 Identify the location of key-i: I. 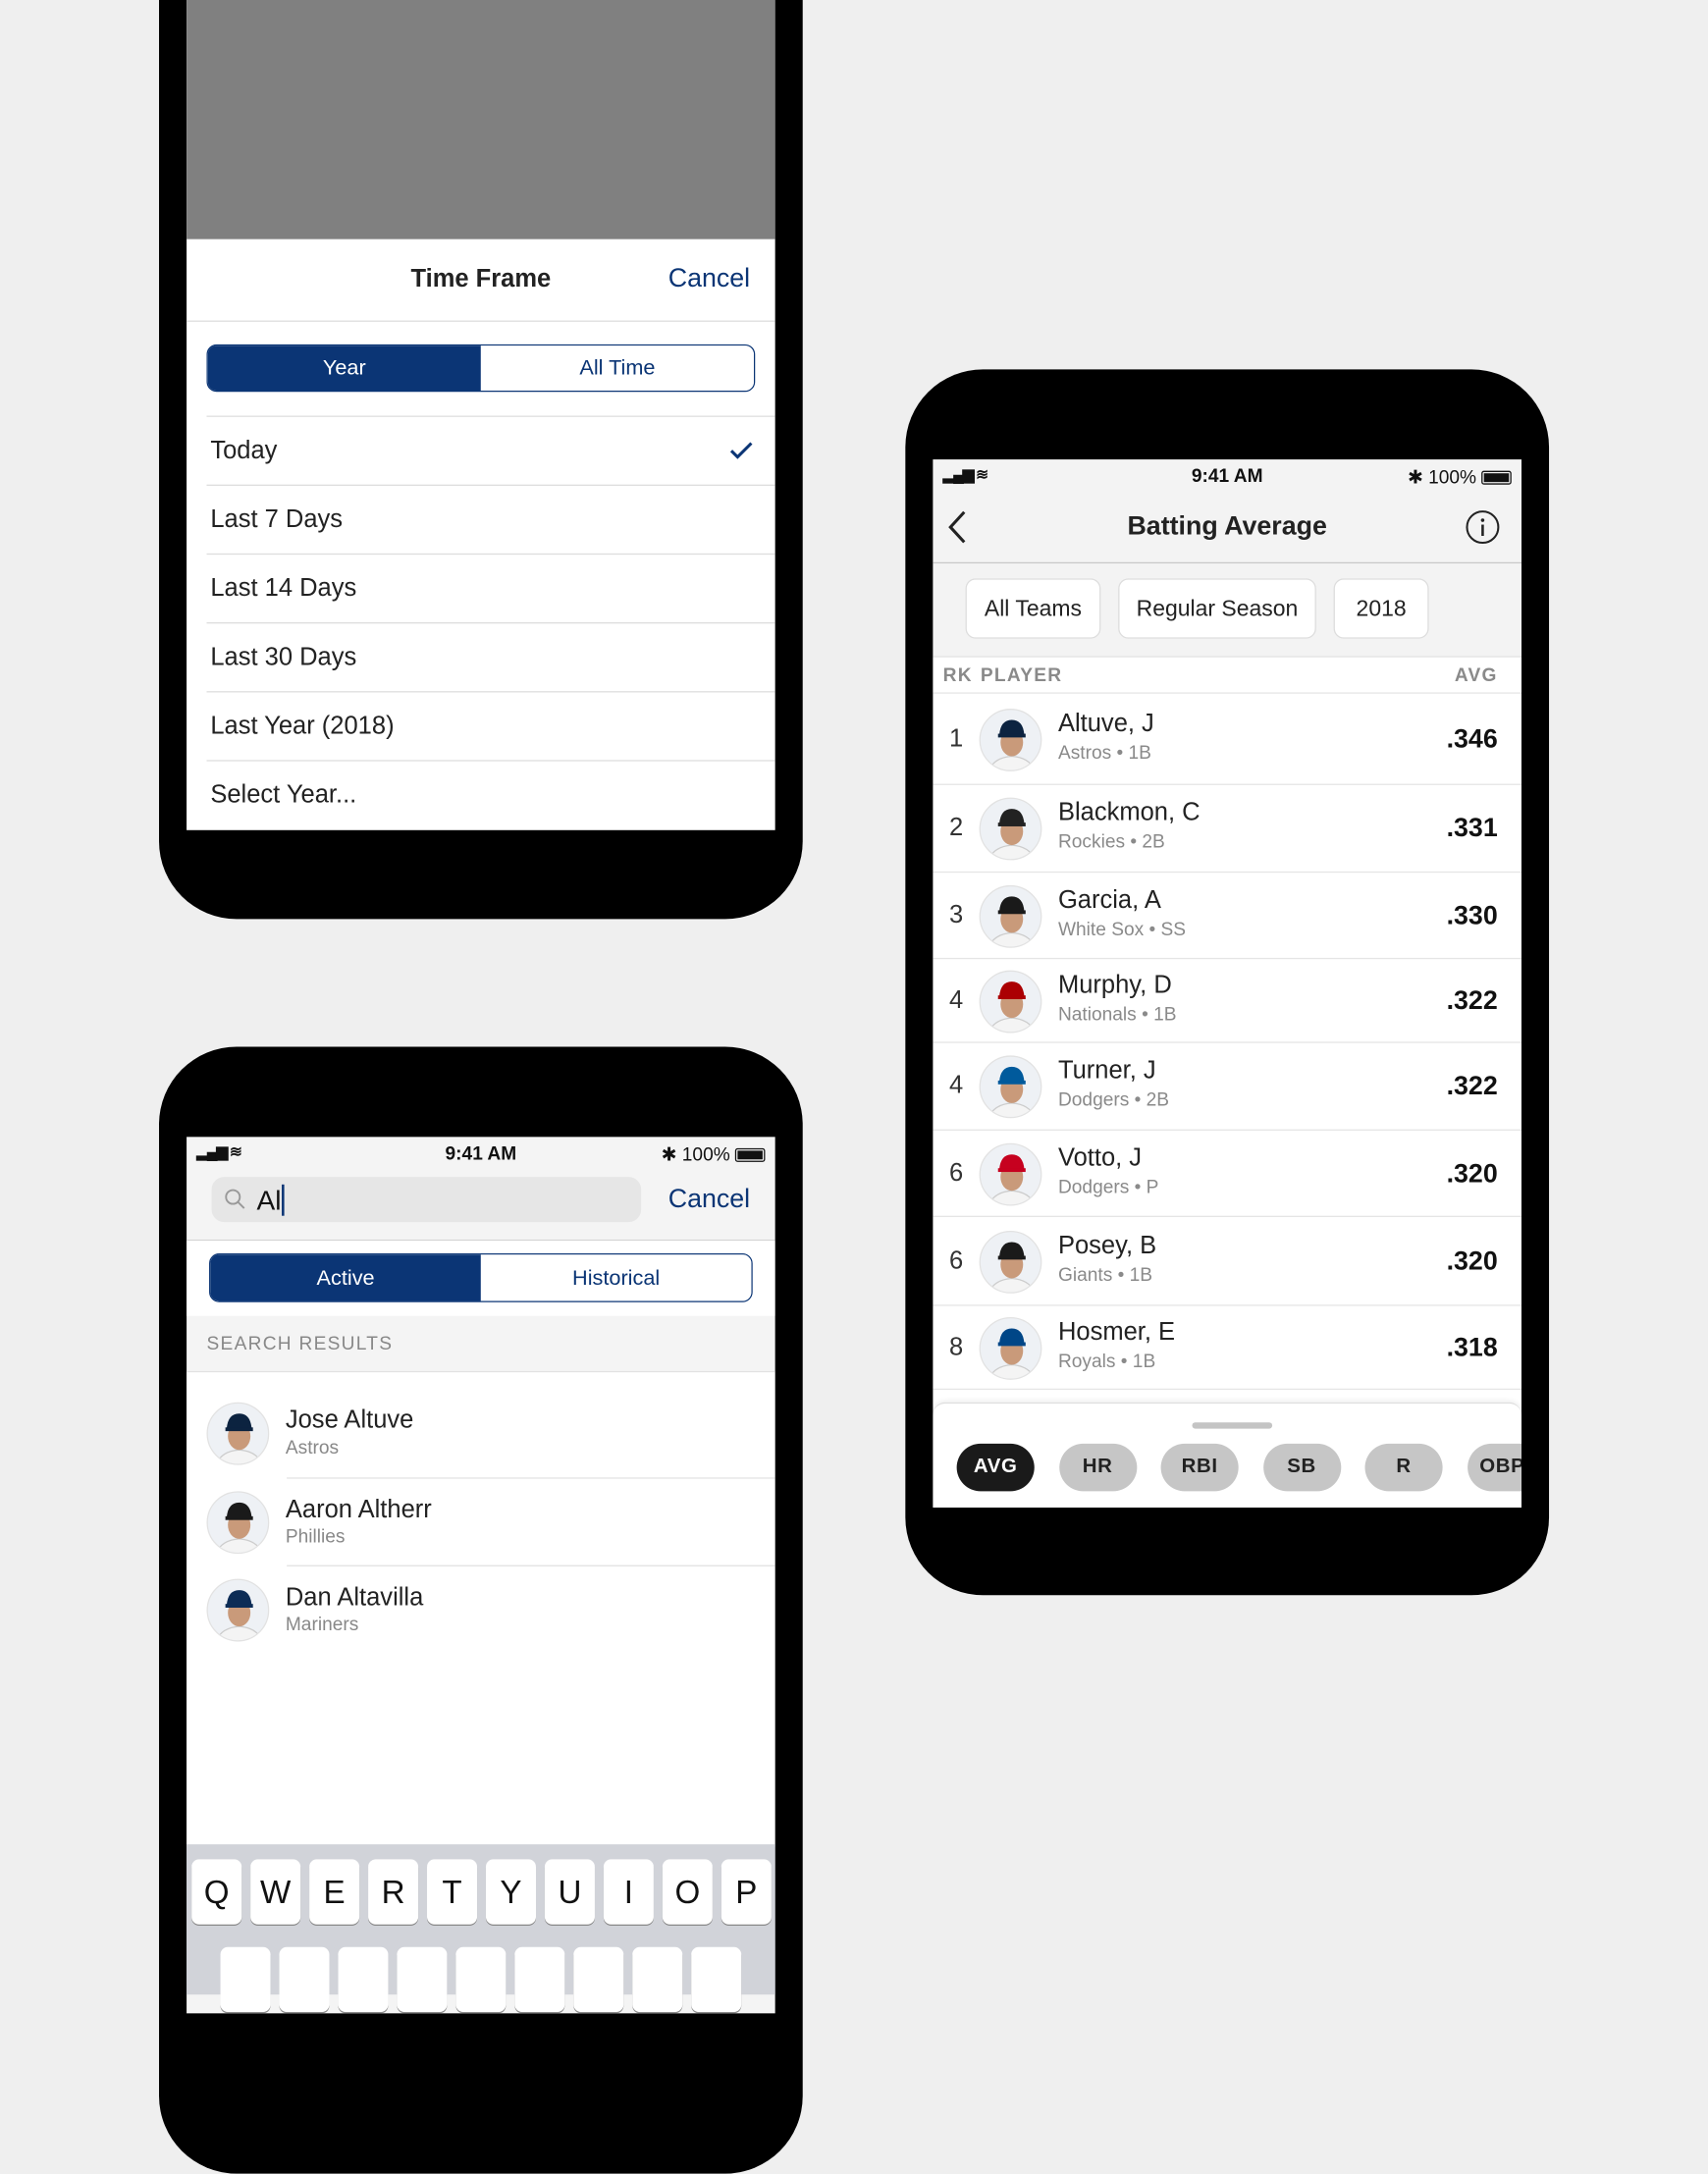
(628, 1892).